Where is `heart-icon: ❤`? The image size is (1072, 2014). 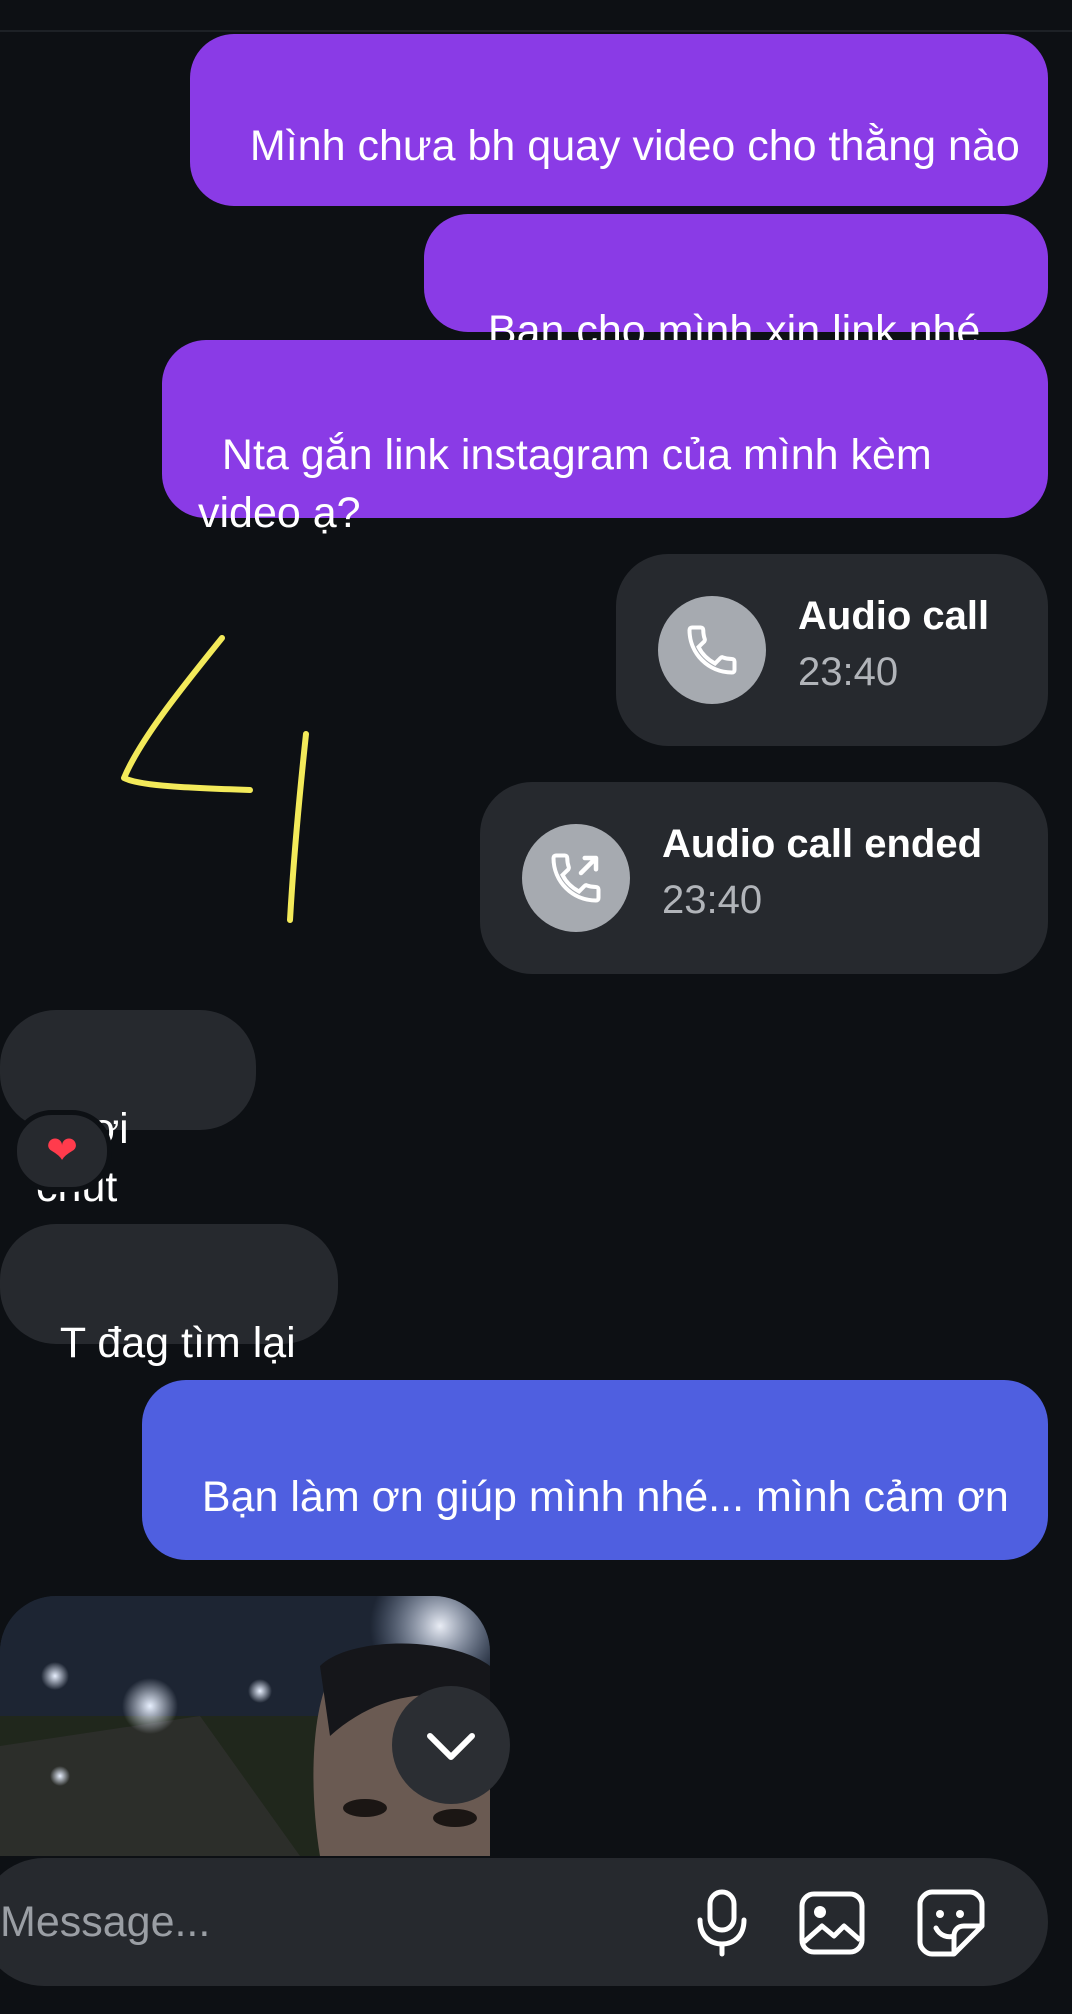
heart-icon: ❤ is located at coordinates (62, 1151).